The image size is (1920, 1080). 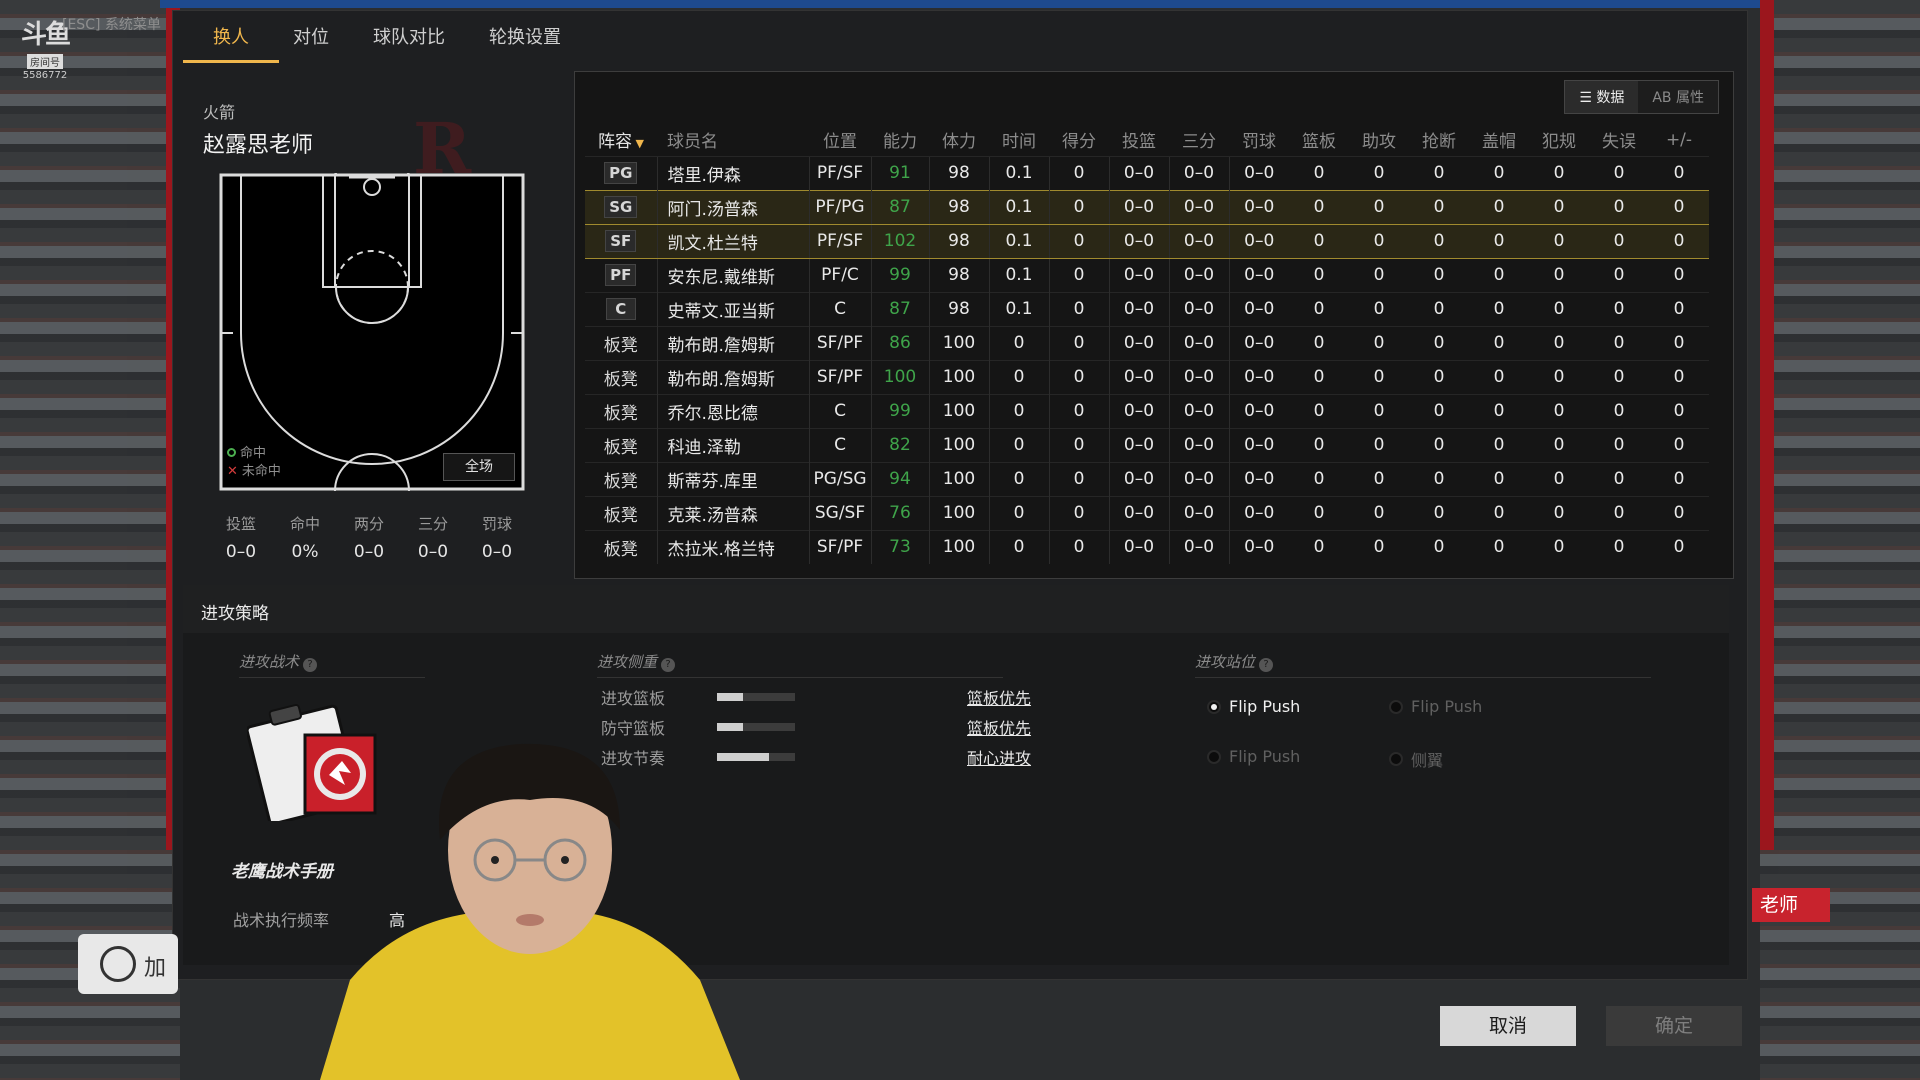 I want to click on stat-cell-ovr: 87, so click(x=899, y=207).